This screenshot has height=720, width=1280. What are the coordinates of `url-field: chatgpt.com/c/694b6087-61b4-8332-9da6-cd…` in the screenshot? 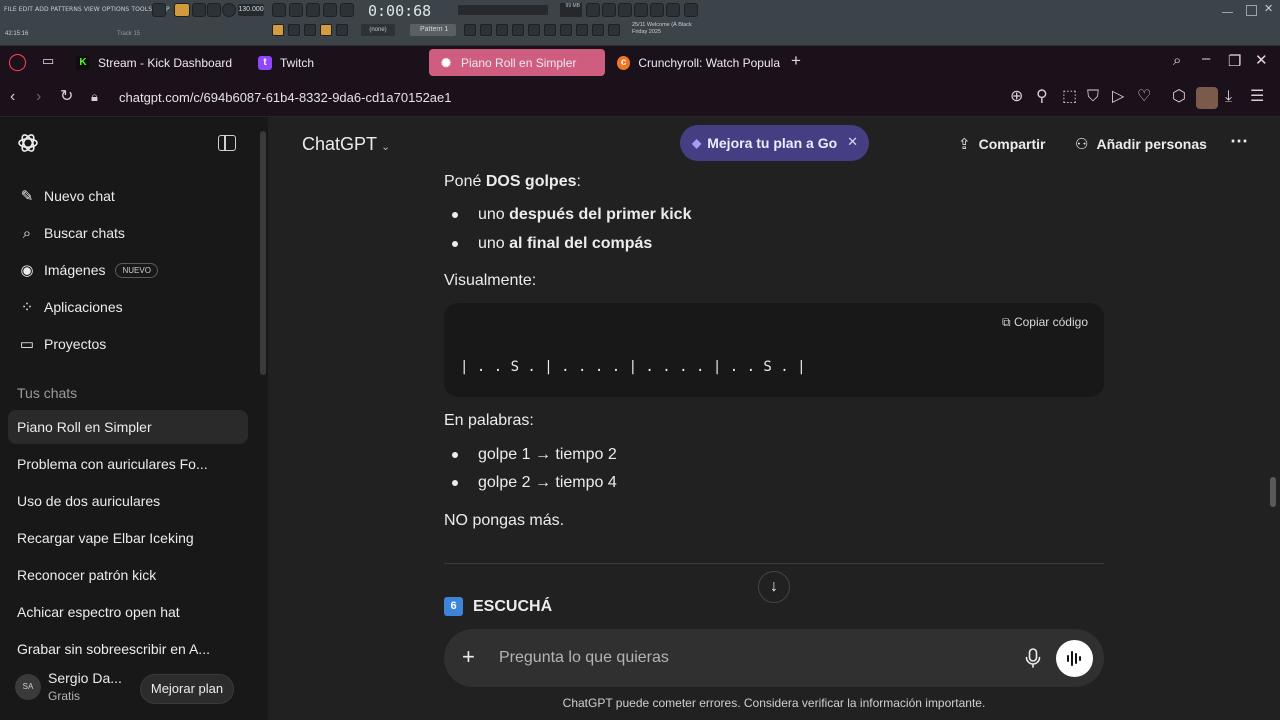 It's located at (285, 97).